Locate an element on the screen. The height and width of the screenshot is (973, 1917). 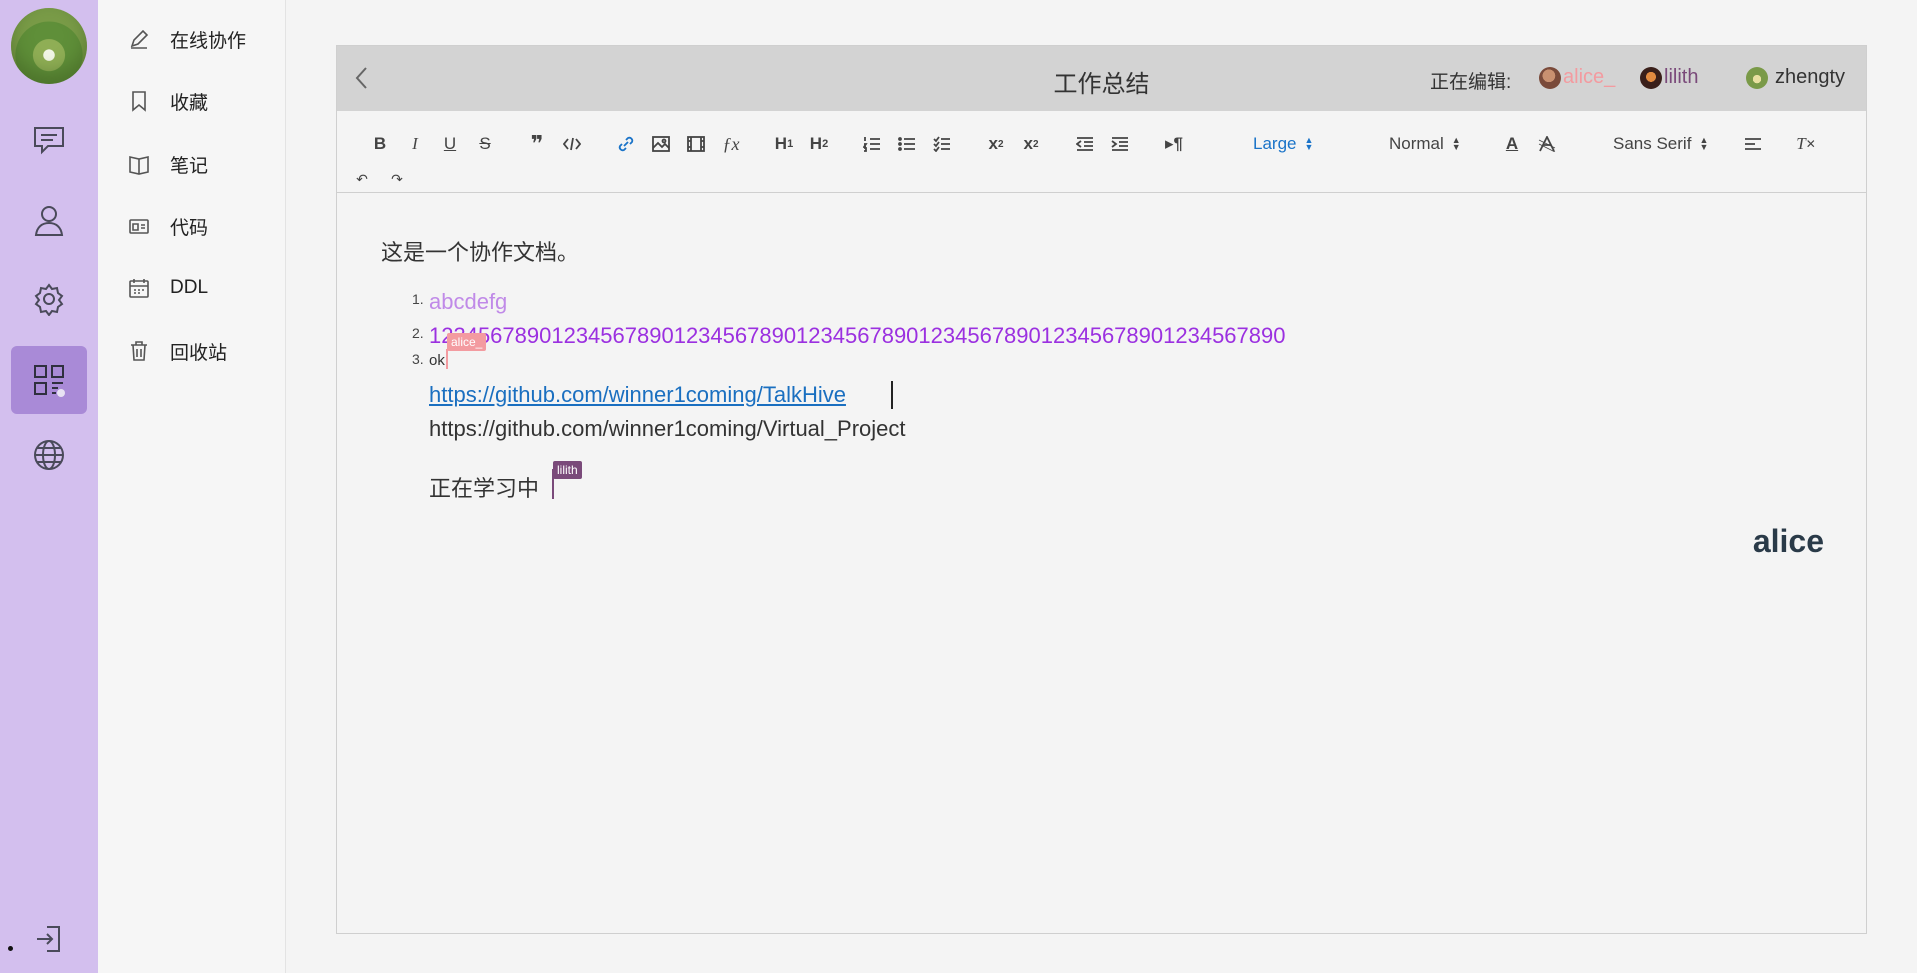
redo-icon: ↷ is located at coordinates (397, 178).